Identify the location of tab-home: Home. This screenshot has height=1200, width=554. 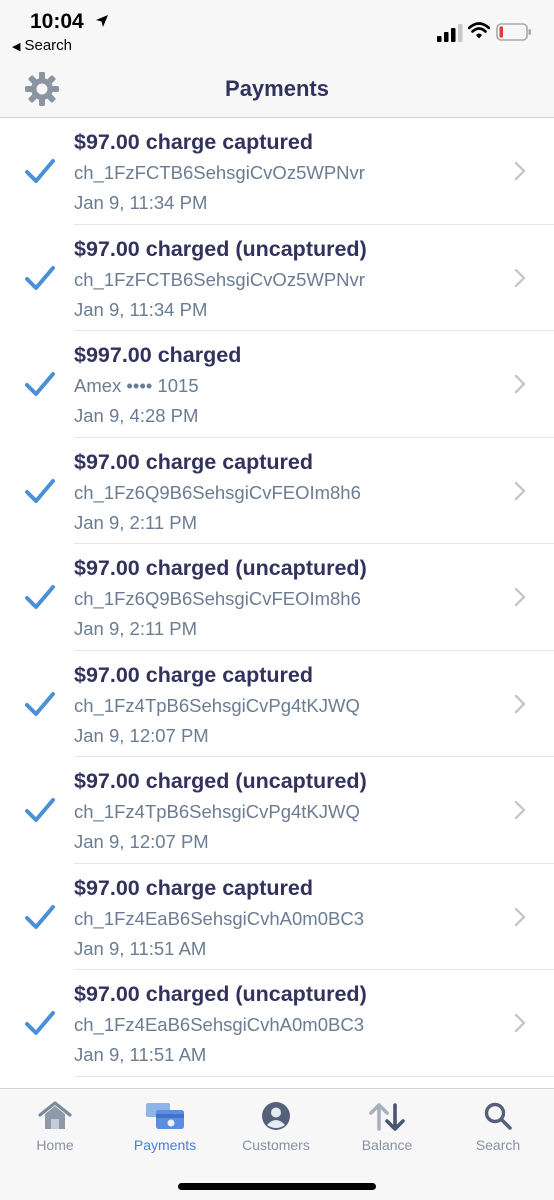
(55, 1124).